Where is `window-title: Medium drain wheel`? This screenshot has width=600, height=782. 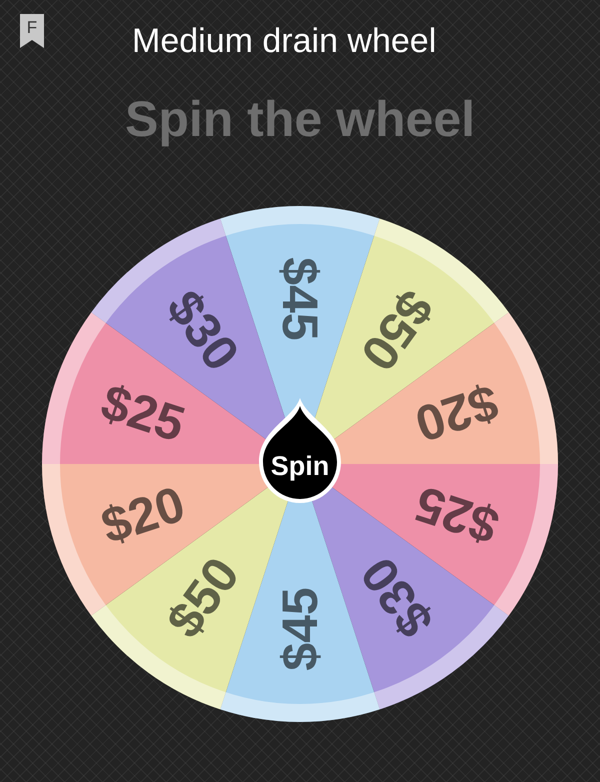 window-title: Medium drain wheel is located at coordinates (284, 41).